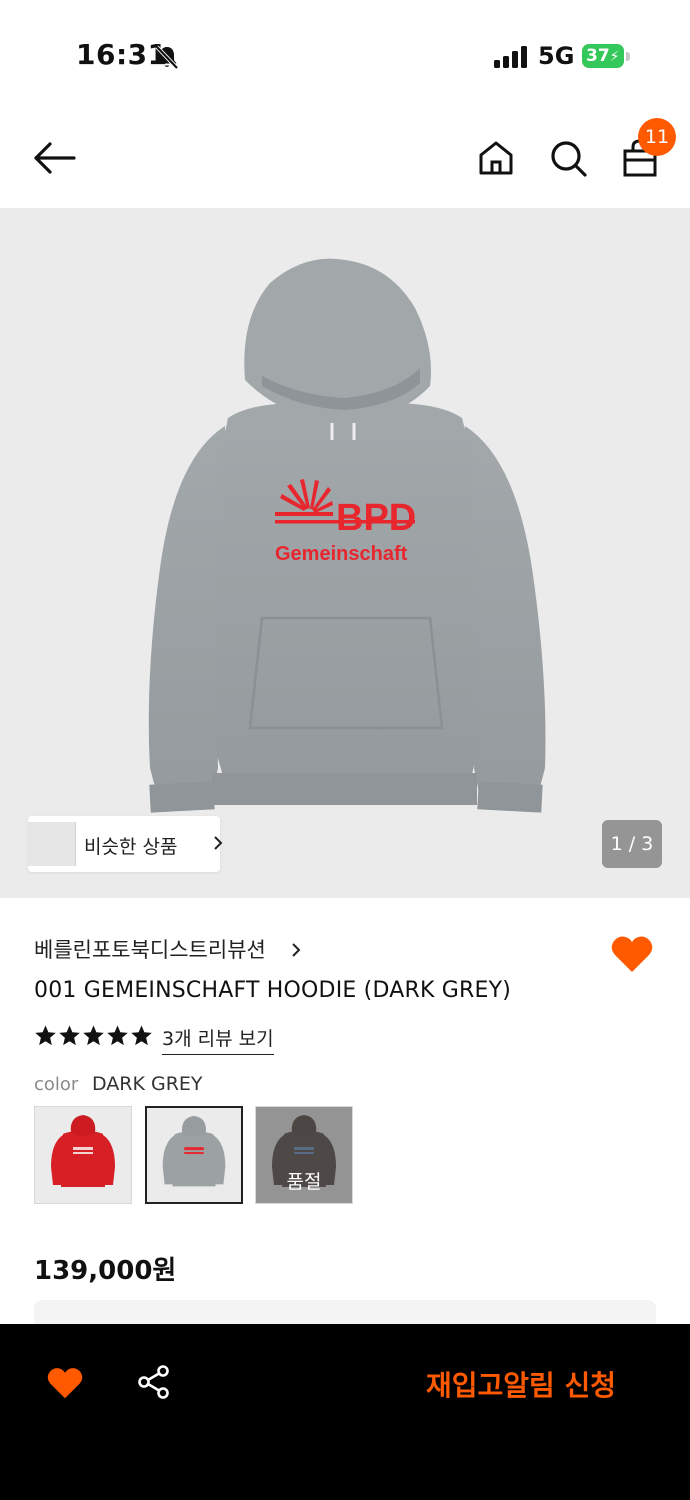 The height and width of the screenshot is (1500, 690). I want to click on bottom-action-bar: 재입고알림 신청, so click(345, 1412).